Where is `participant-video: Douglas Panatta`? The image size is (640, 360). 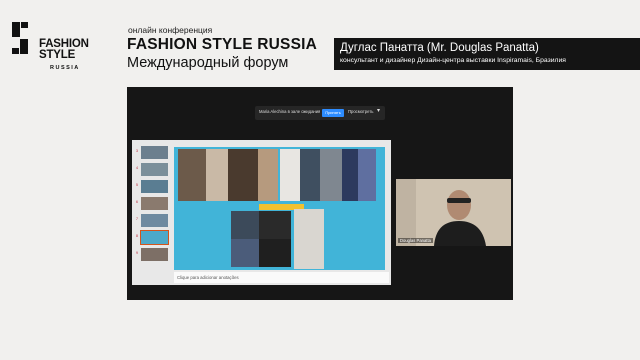 participant-video: Douglas Panatta is located at coordinates (453, 212).